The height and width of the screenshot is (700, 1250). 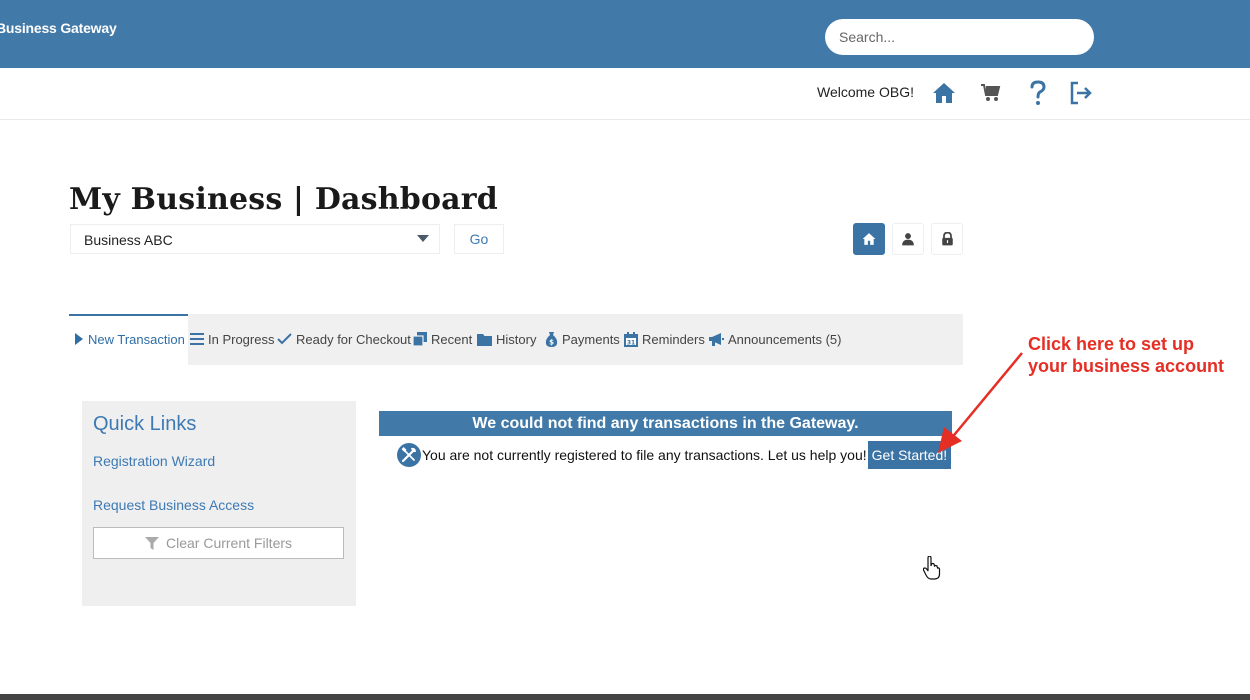 I want to click on callout-line-2: your business account, so click(x=1126, y=366).